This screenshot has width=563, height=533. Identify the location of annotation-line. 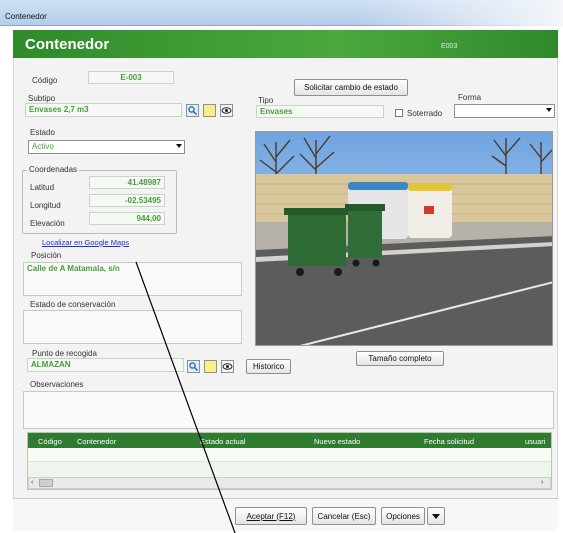
(185, 397).